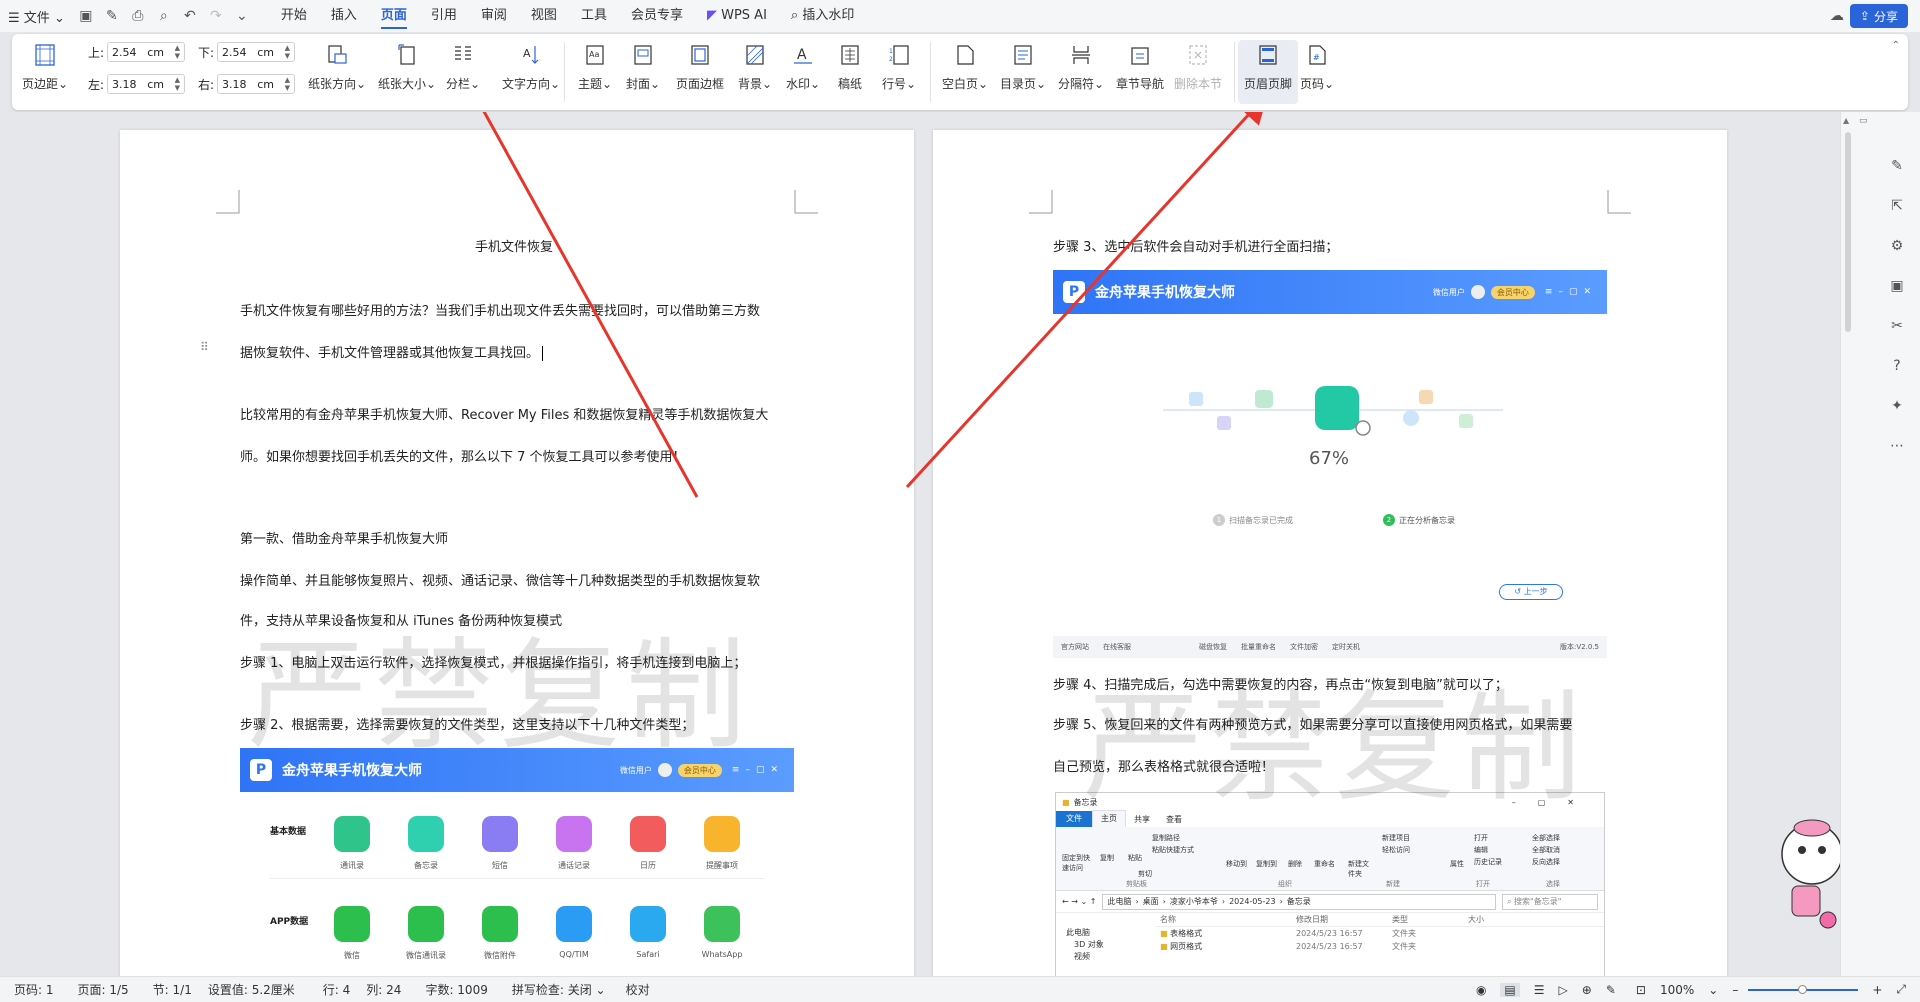  What do you see at coordinates (456, 989) in the screenshot?
I see `status-words: 字数: 1009` at bounding box center [456, 989].